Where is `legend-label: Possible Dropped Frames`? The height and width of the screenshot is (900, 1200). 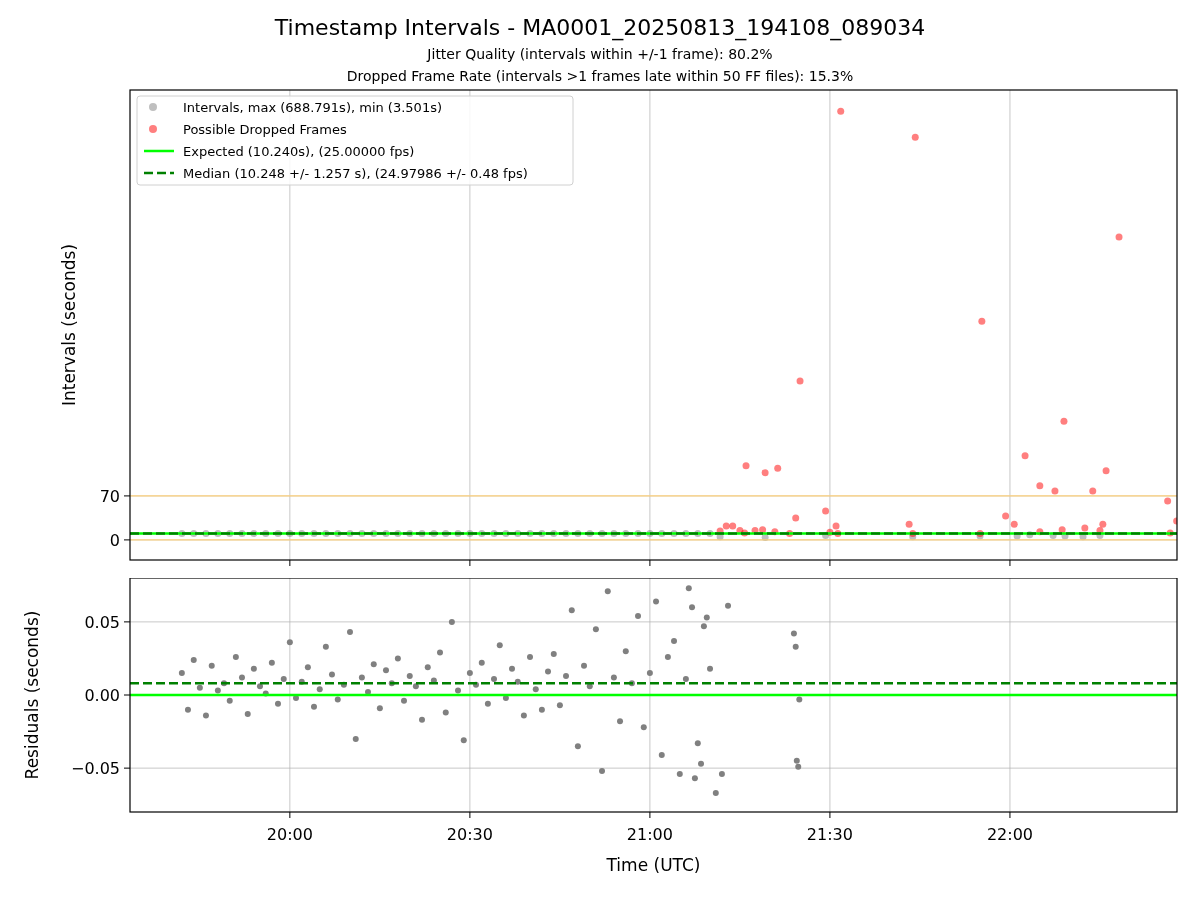
legend-label: Possible Dropped Frames is located at coordinates (265, 129).